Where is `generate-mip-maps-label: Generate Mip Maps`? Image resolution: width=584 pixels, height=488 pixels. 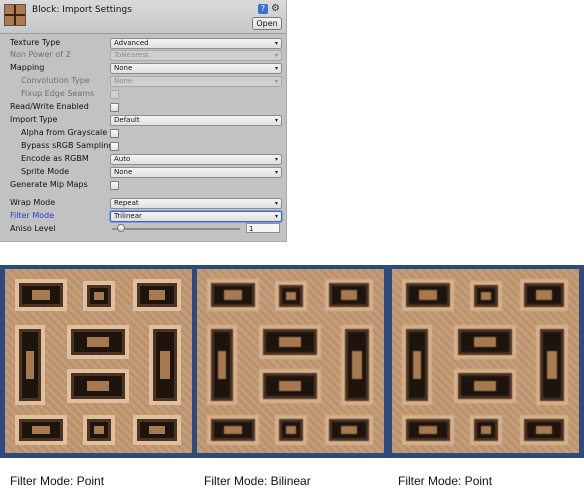 generate-mip-maps-label: Generate Mip Maps is located at coordinates (49, 184).